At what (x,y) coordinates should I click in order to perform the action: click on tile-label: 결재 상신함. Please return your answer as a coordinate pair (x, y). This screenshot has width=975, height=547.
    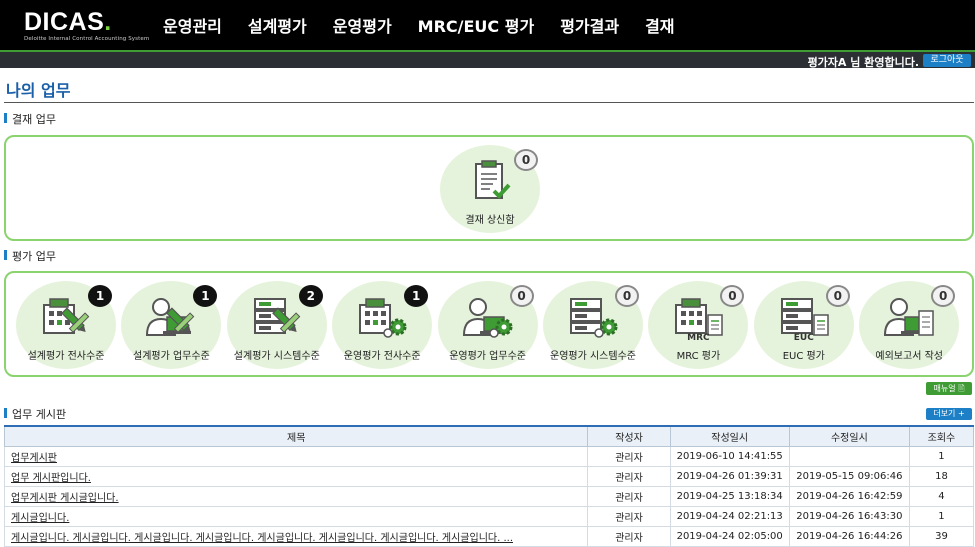
    Looking at the image, I should click on (490, 220).